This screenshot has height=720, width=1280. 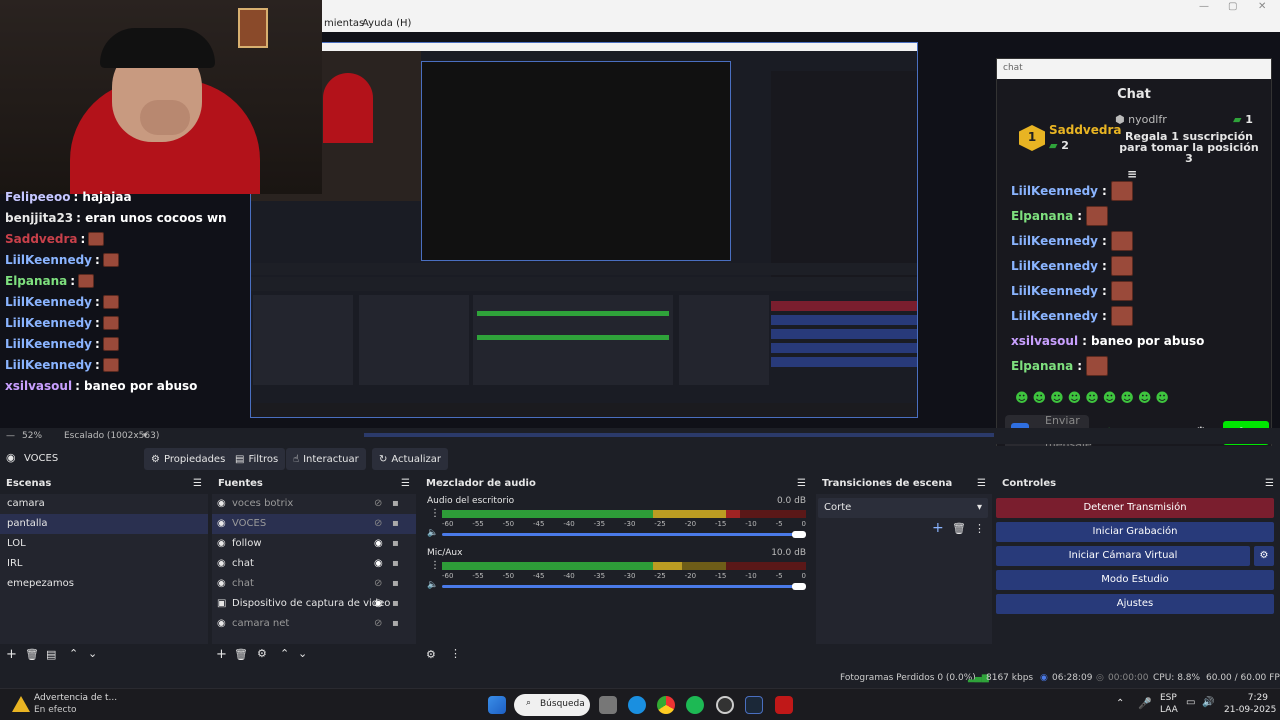 I want to click on edge-icon, so click(x=637, y=705).